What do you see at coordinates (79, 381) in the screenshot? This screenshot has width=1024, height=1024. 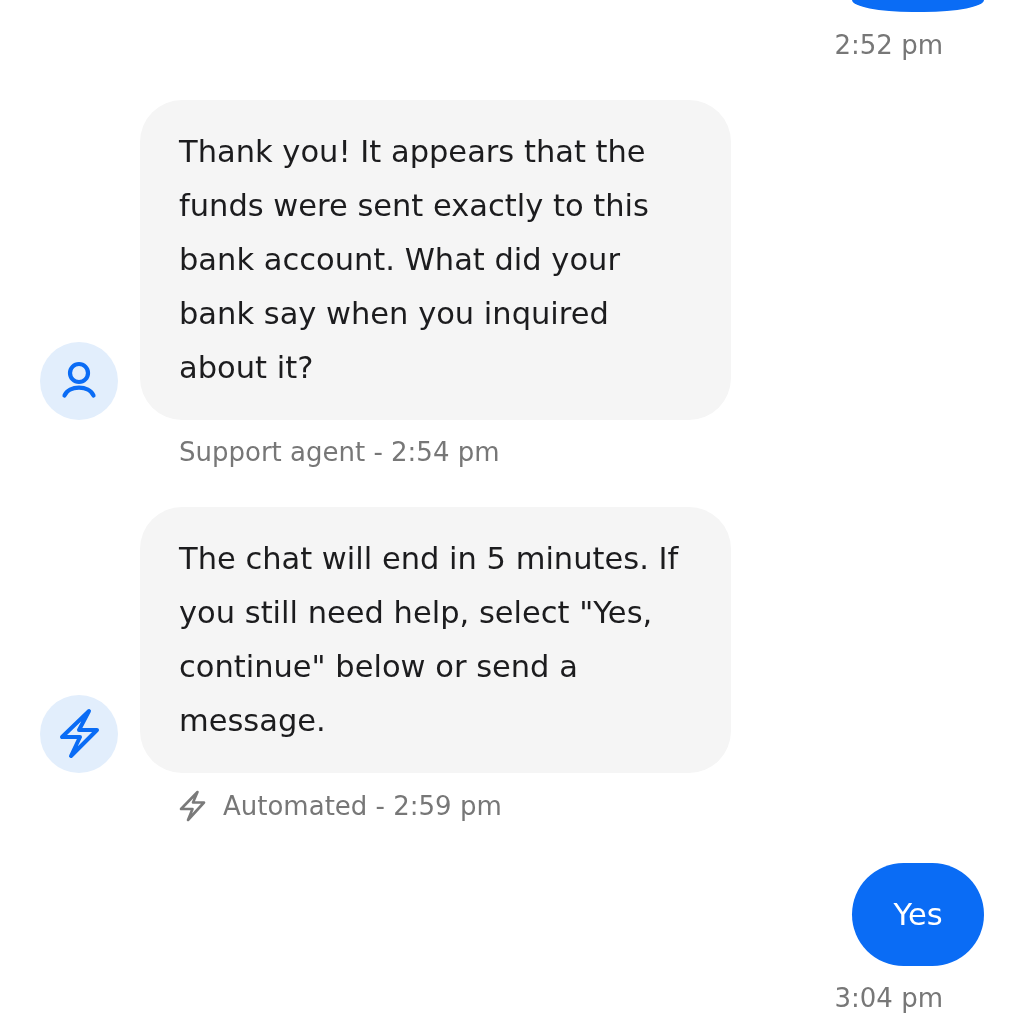 I see `person-icon` at bounding box center [79, 381].